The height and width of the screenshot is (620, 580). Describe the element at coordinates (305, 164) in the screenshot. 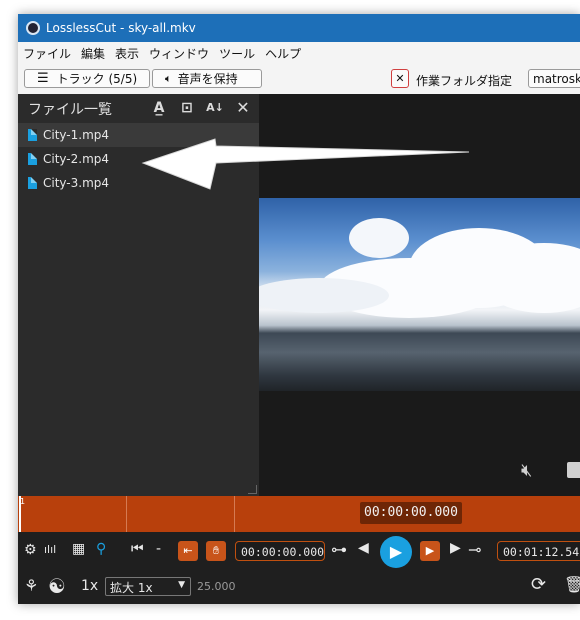

I see `annotation-arrow` at that location.